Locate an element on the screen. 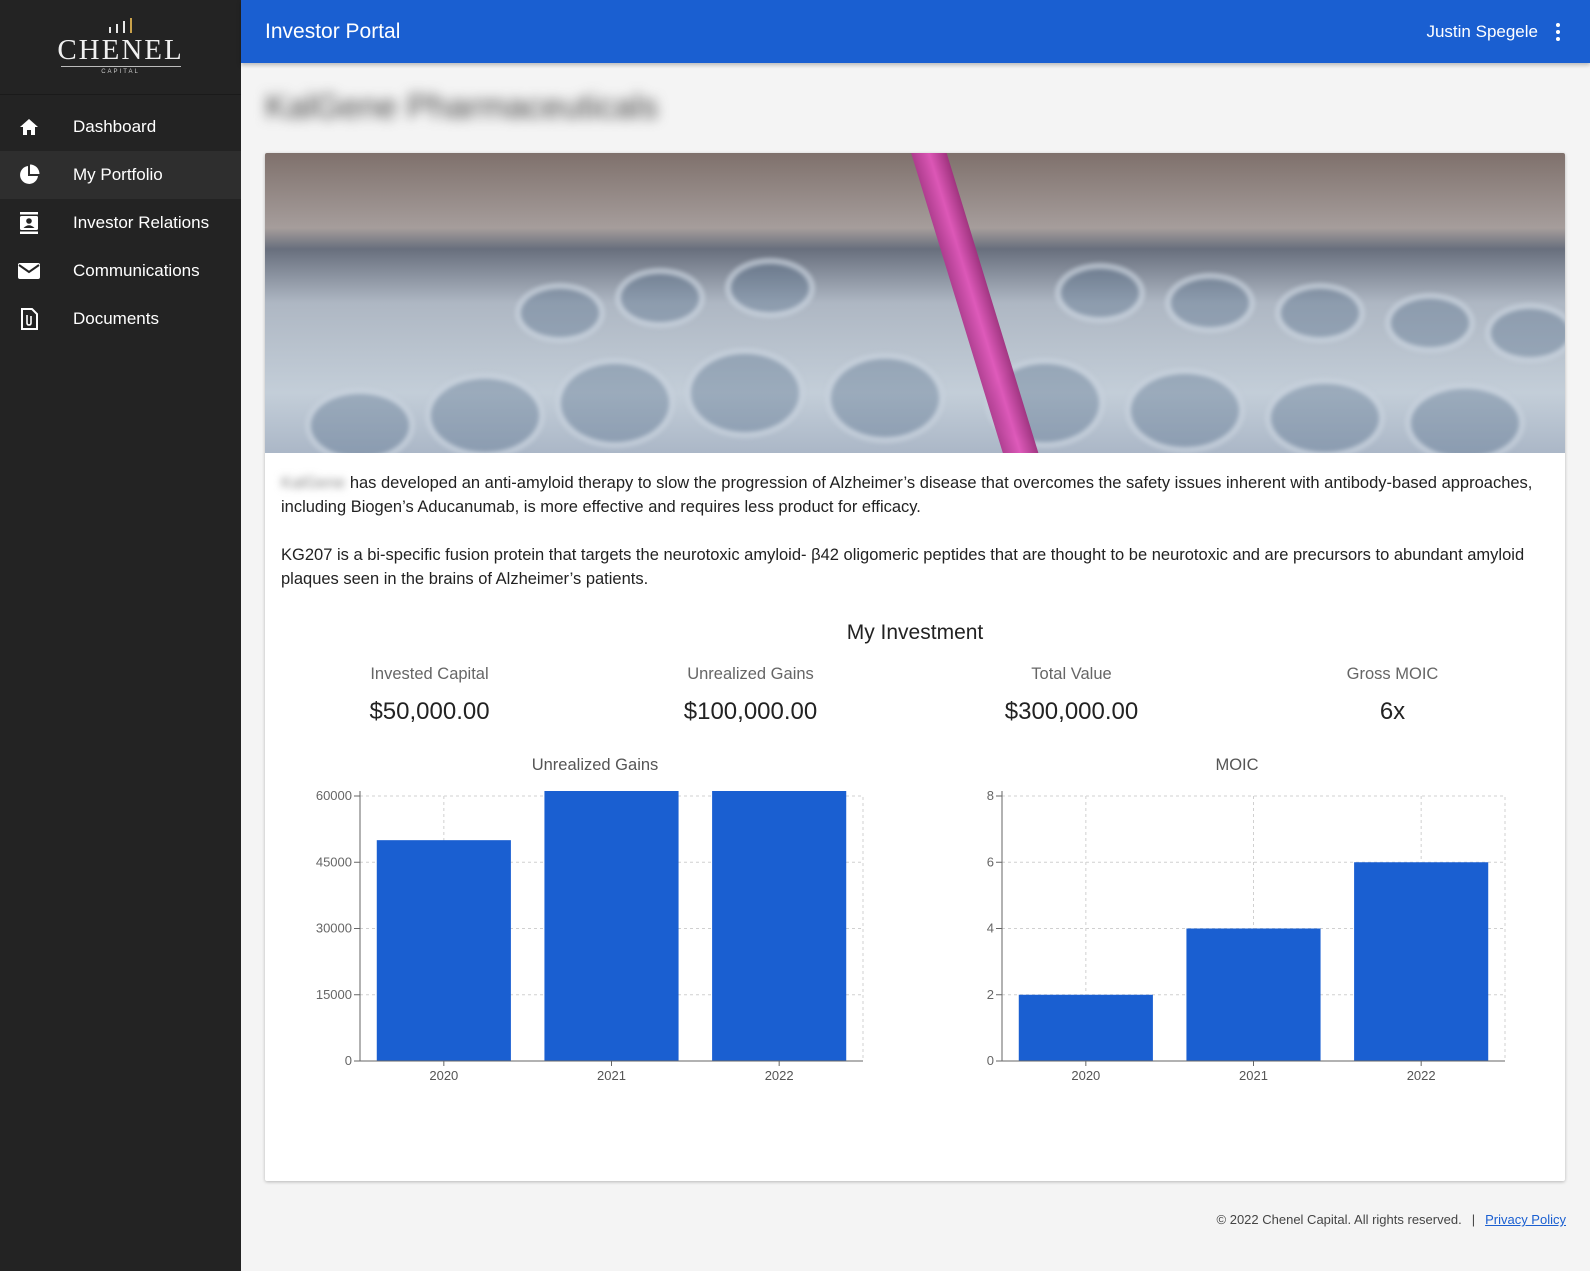  brand-logo: CHENEL CAPITAL is located at coordinates (120, 47).